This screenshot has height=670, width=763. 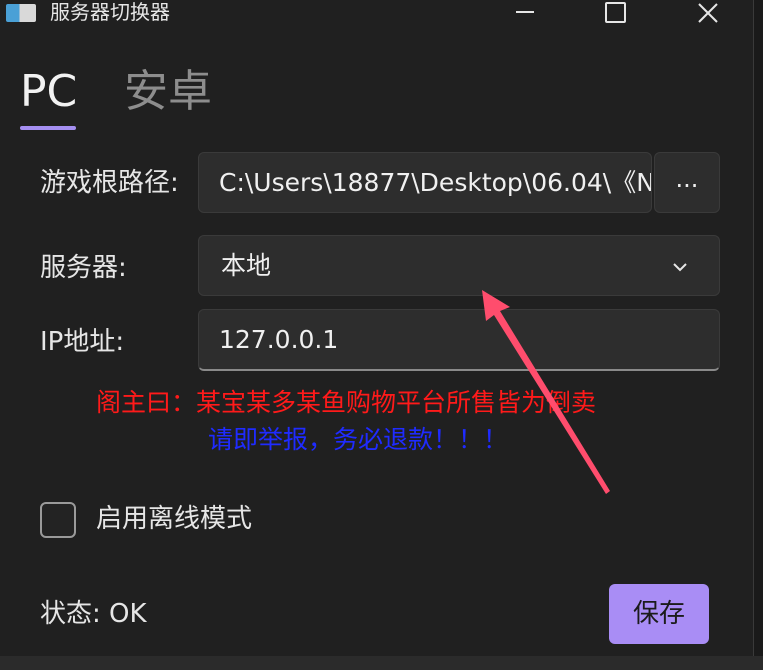 I want to click on chevron-down-icon, so click(x=680, y=267).